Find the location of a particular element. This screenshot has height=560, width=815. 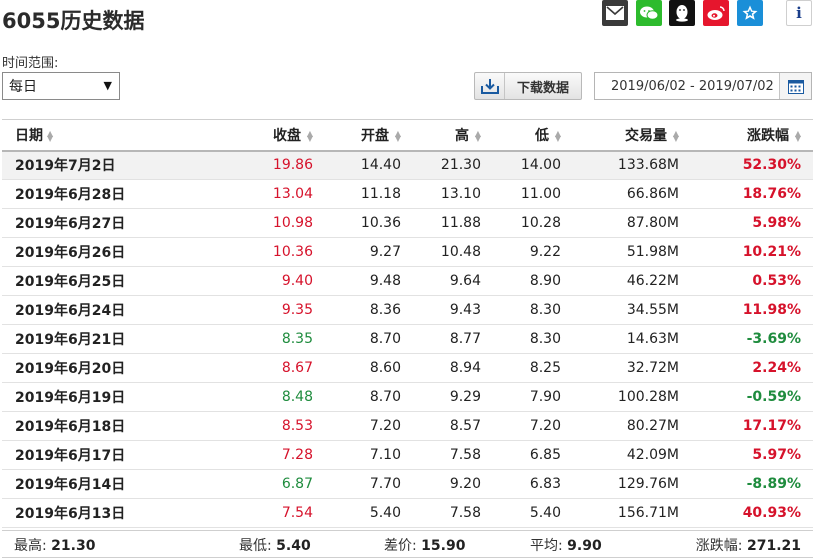

cell-open: 9.48 is located at coordinates (385, 281).